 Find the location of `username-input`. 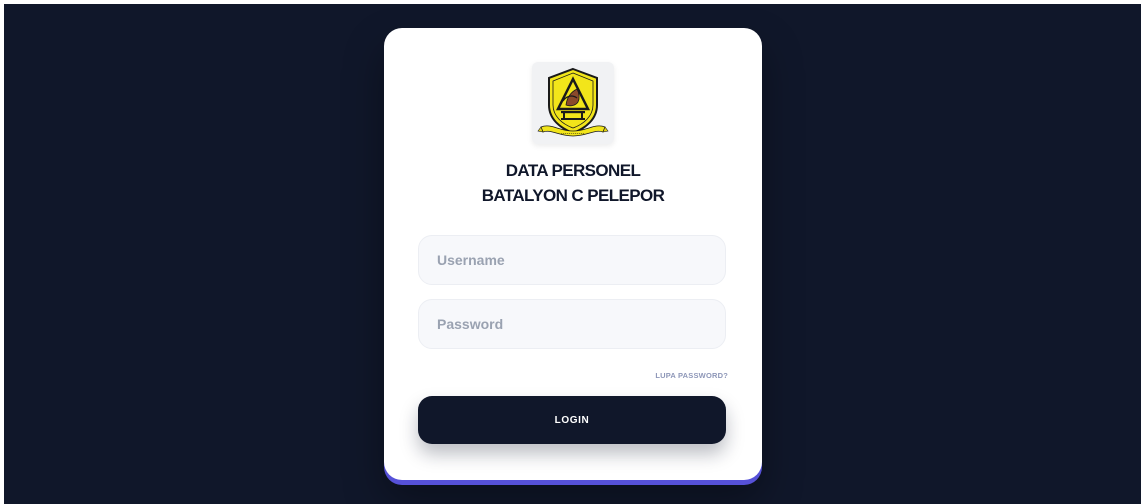

username-input is located at coordinates (572, 260).